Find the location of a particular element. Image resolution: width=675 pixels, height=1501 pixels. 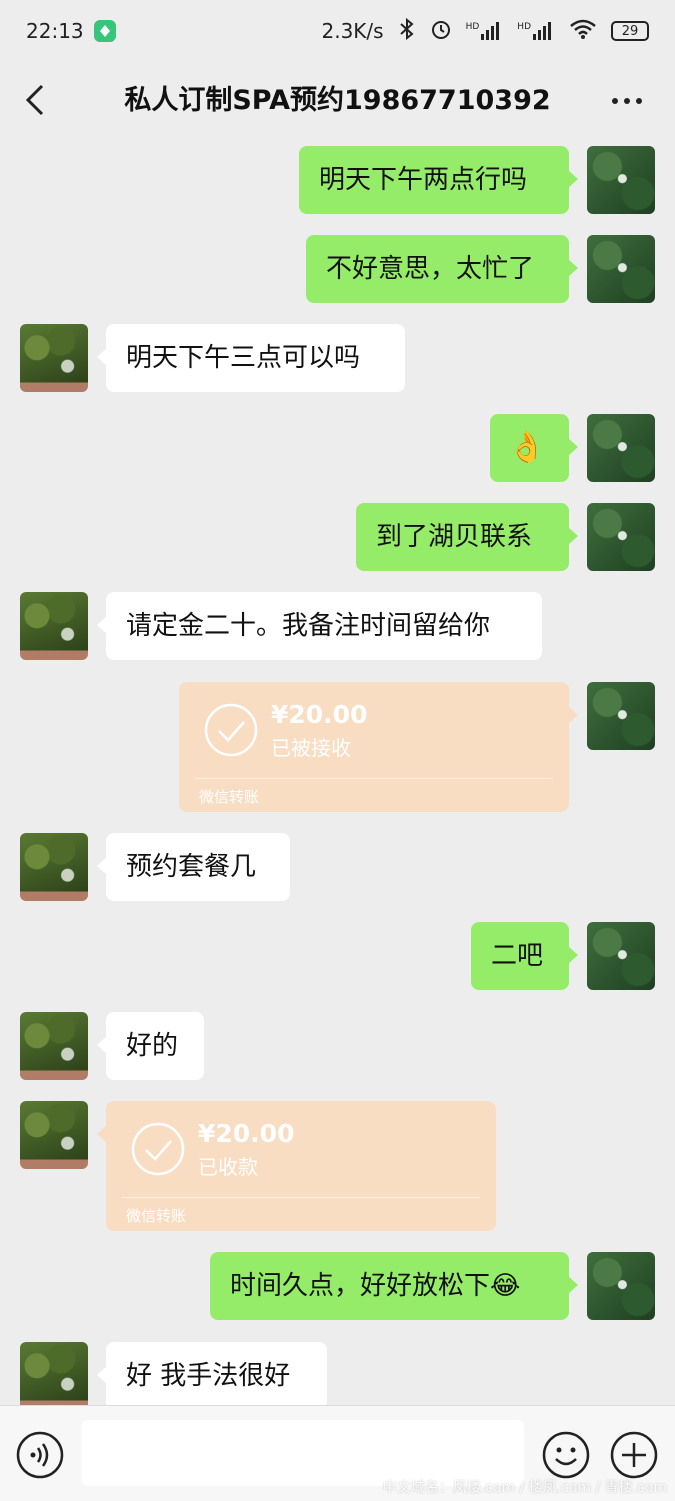

signal-hd-icon: HD is located at coordinates (485, 31).